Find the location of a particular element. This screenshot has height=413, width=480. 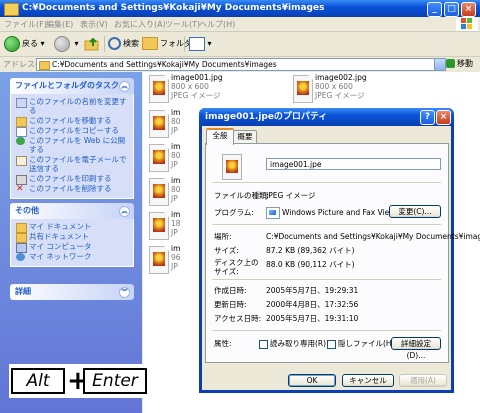

size-label: サイズ: is located at coordinates (226, 250).